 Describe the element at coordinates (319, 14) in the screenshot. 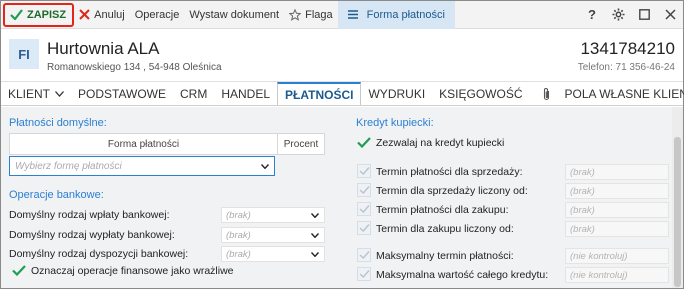

I see `flag-label: Flaga` at that location.